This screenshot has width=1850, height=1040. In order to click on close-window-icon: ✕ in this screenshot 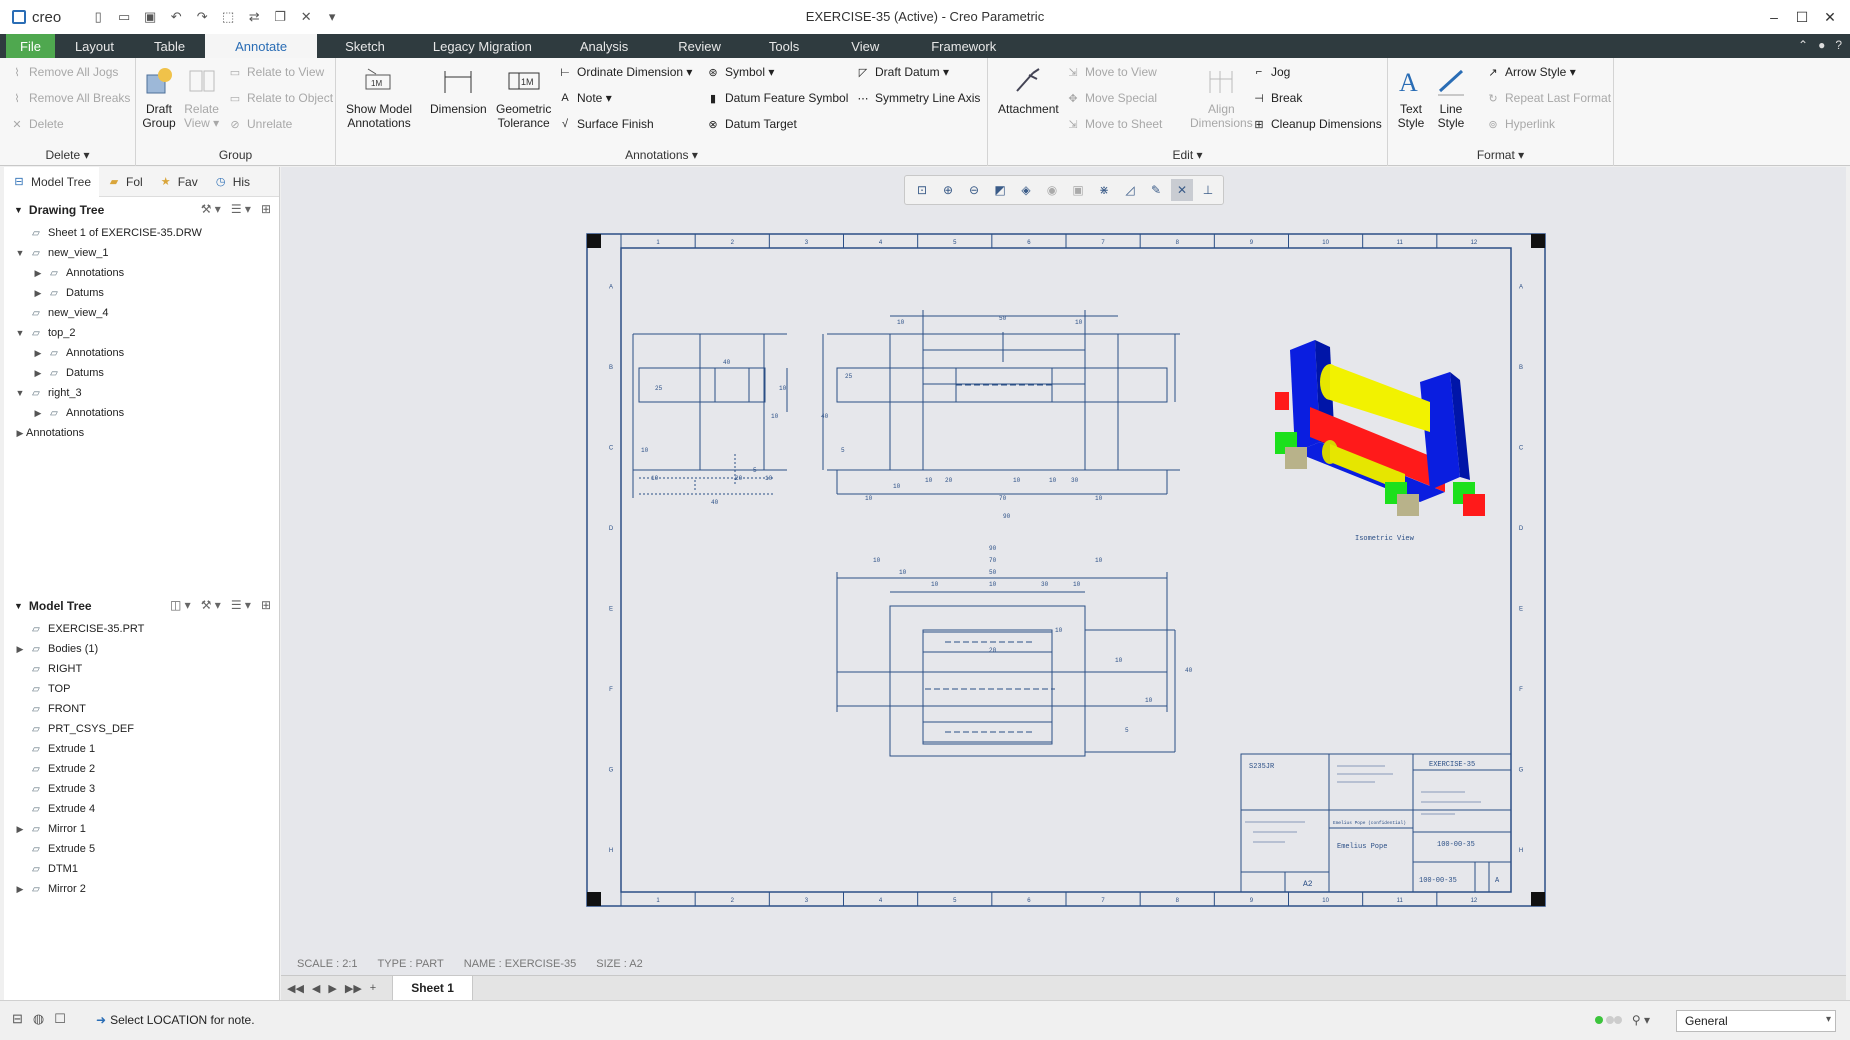, I will do `click(306, 17)`.